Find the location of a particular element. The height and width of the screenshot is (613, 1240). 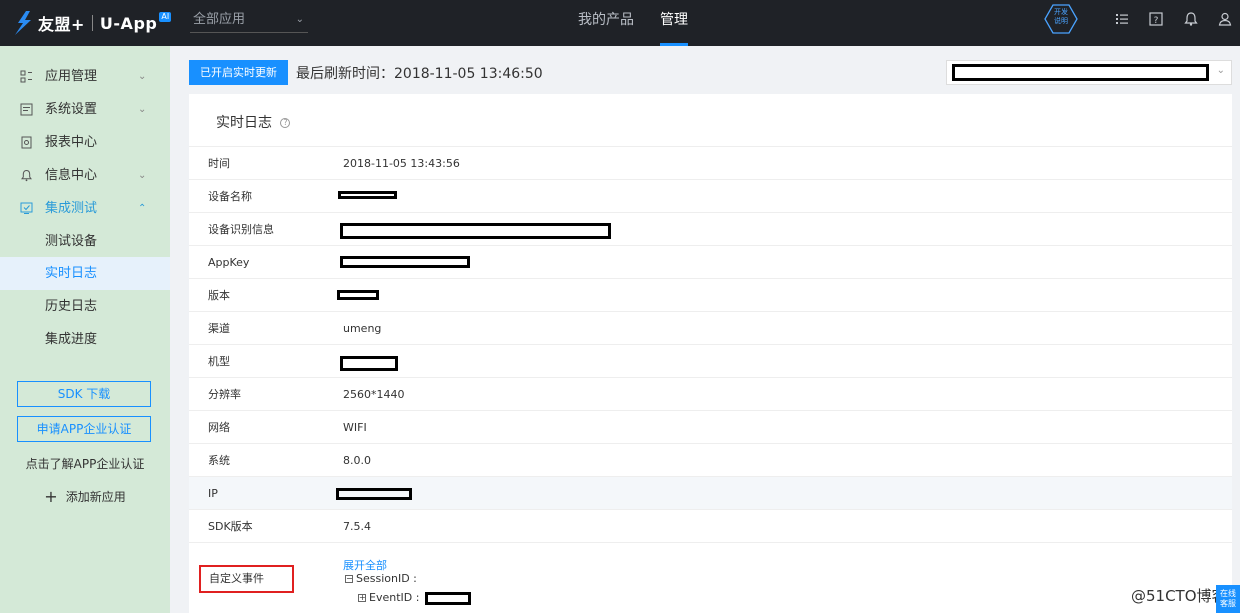

settings-icon is located at coordinates (26, 109).